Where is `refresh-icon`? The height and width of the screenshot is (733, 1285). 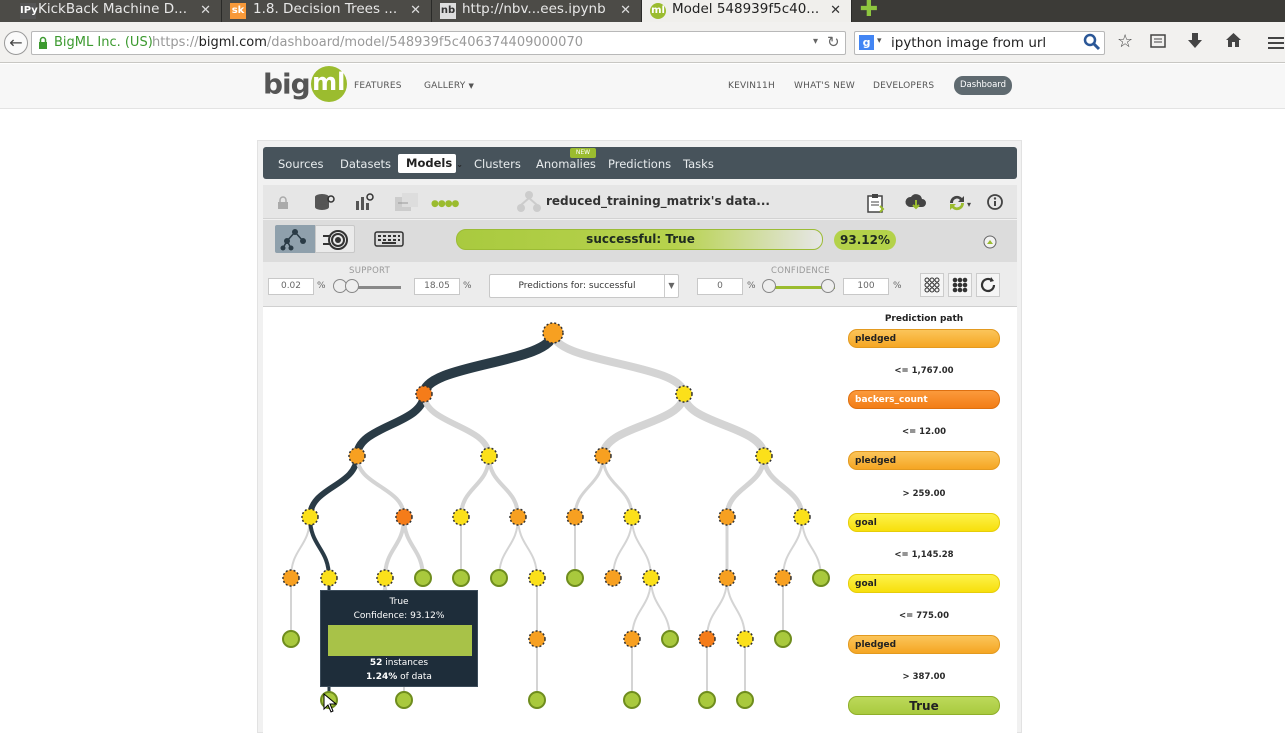
refresh-icon is located at coordinates (988, 285).